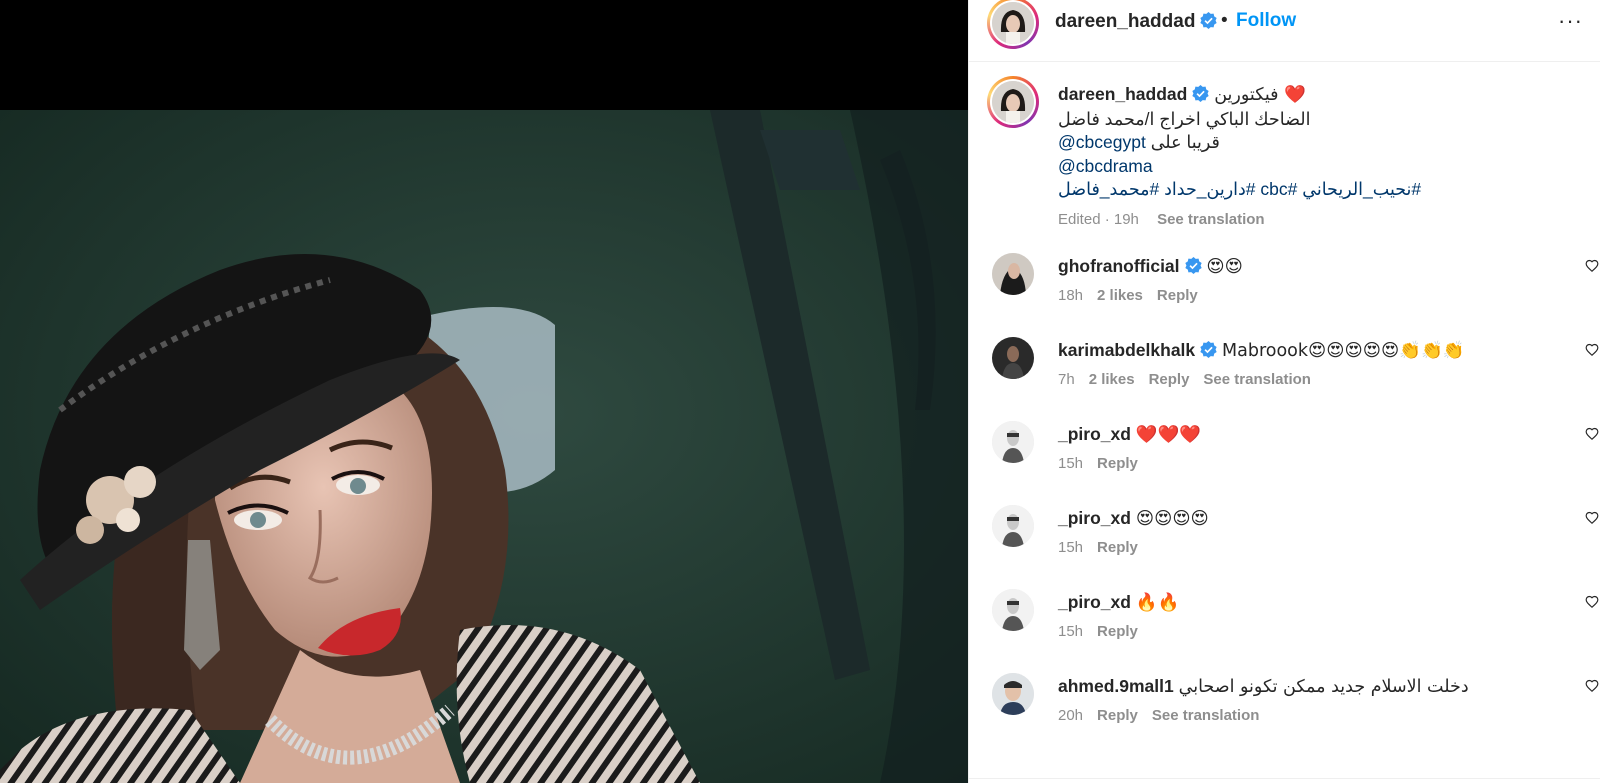 The image size is (1600, 783). What do you see at coordinates (1308, 295) in the screenshot?
I see `comment-meta: 18h 2 likes Reply` at bounding box center [1308, 295].